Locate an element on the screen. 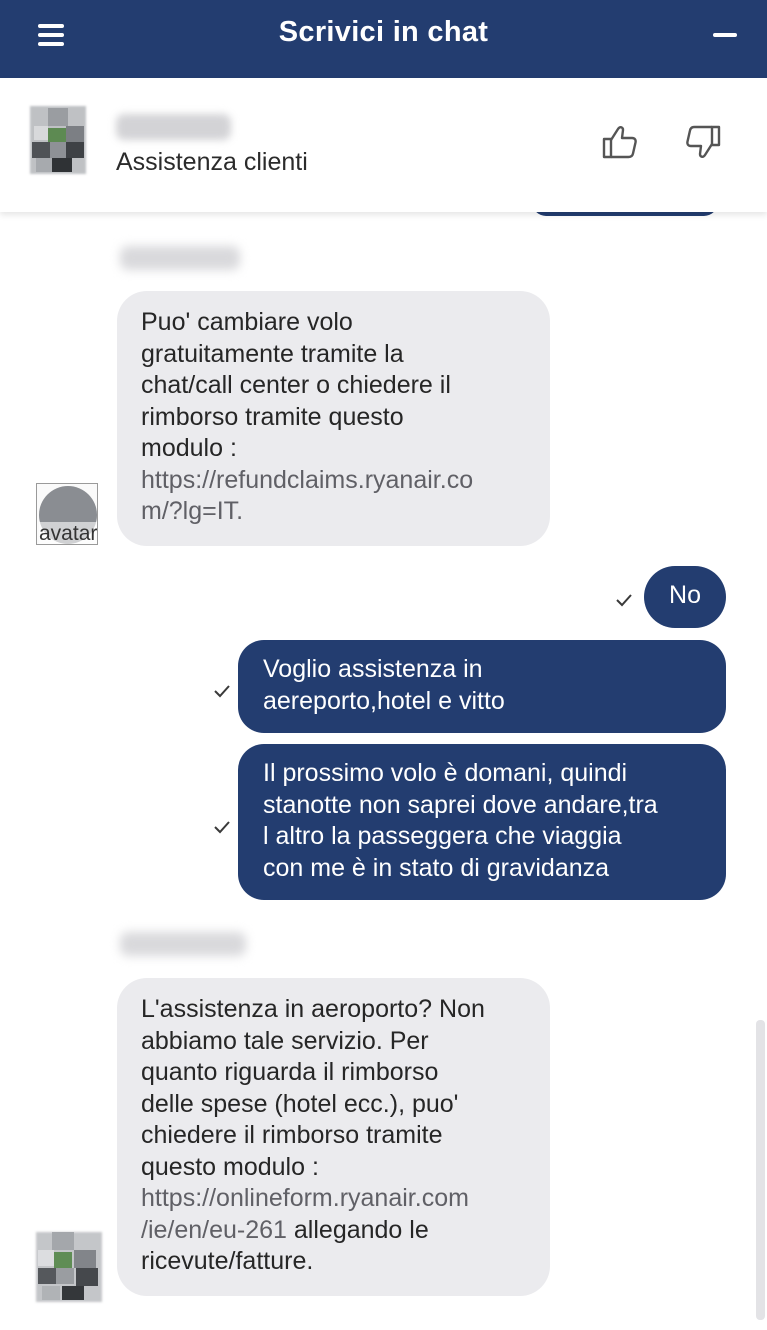 The height and width of the screenshot is (1330, 767). message-line: rimborso tramite questo is located at coordinates (272, 416).